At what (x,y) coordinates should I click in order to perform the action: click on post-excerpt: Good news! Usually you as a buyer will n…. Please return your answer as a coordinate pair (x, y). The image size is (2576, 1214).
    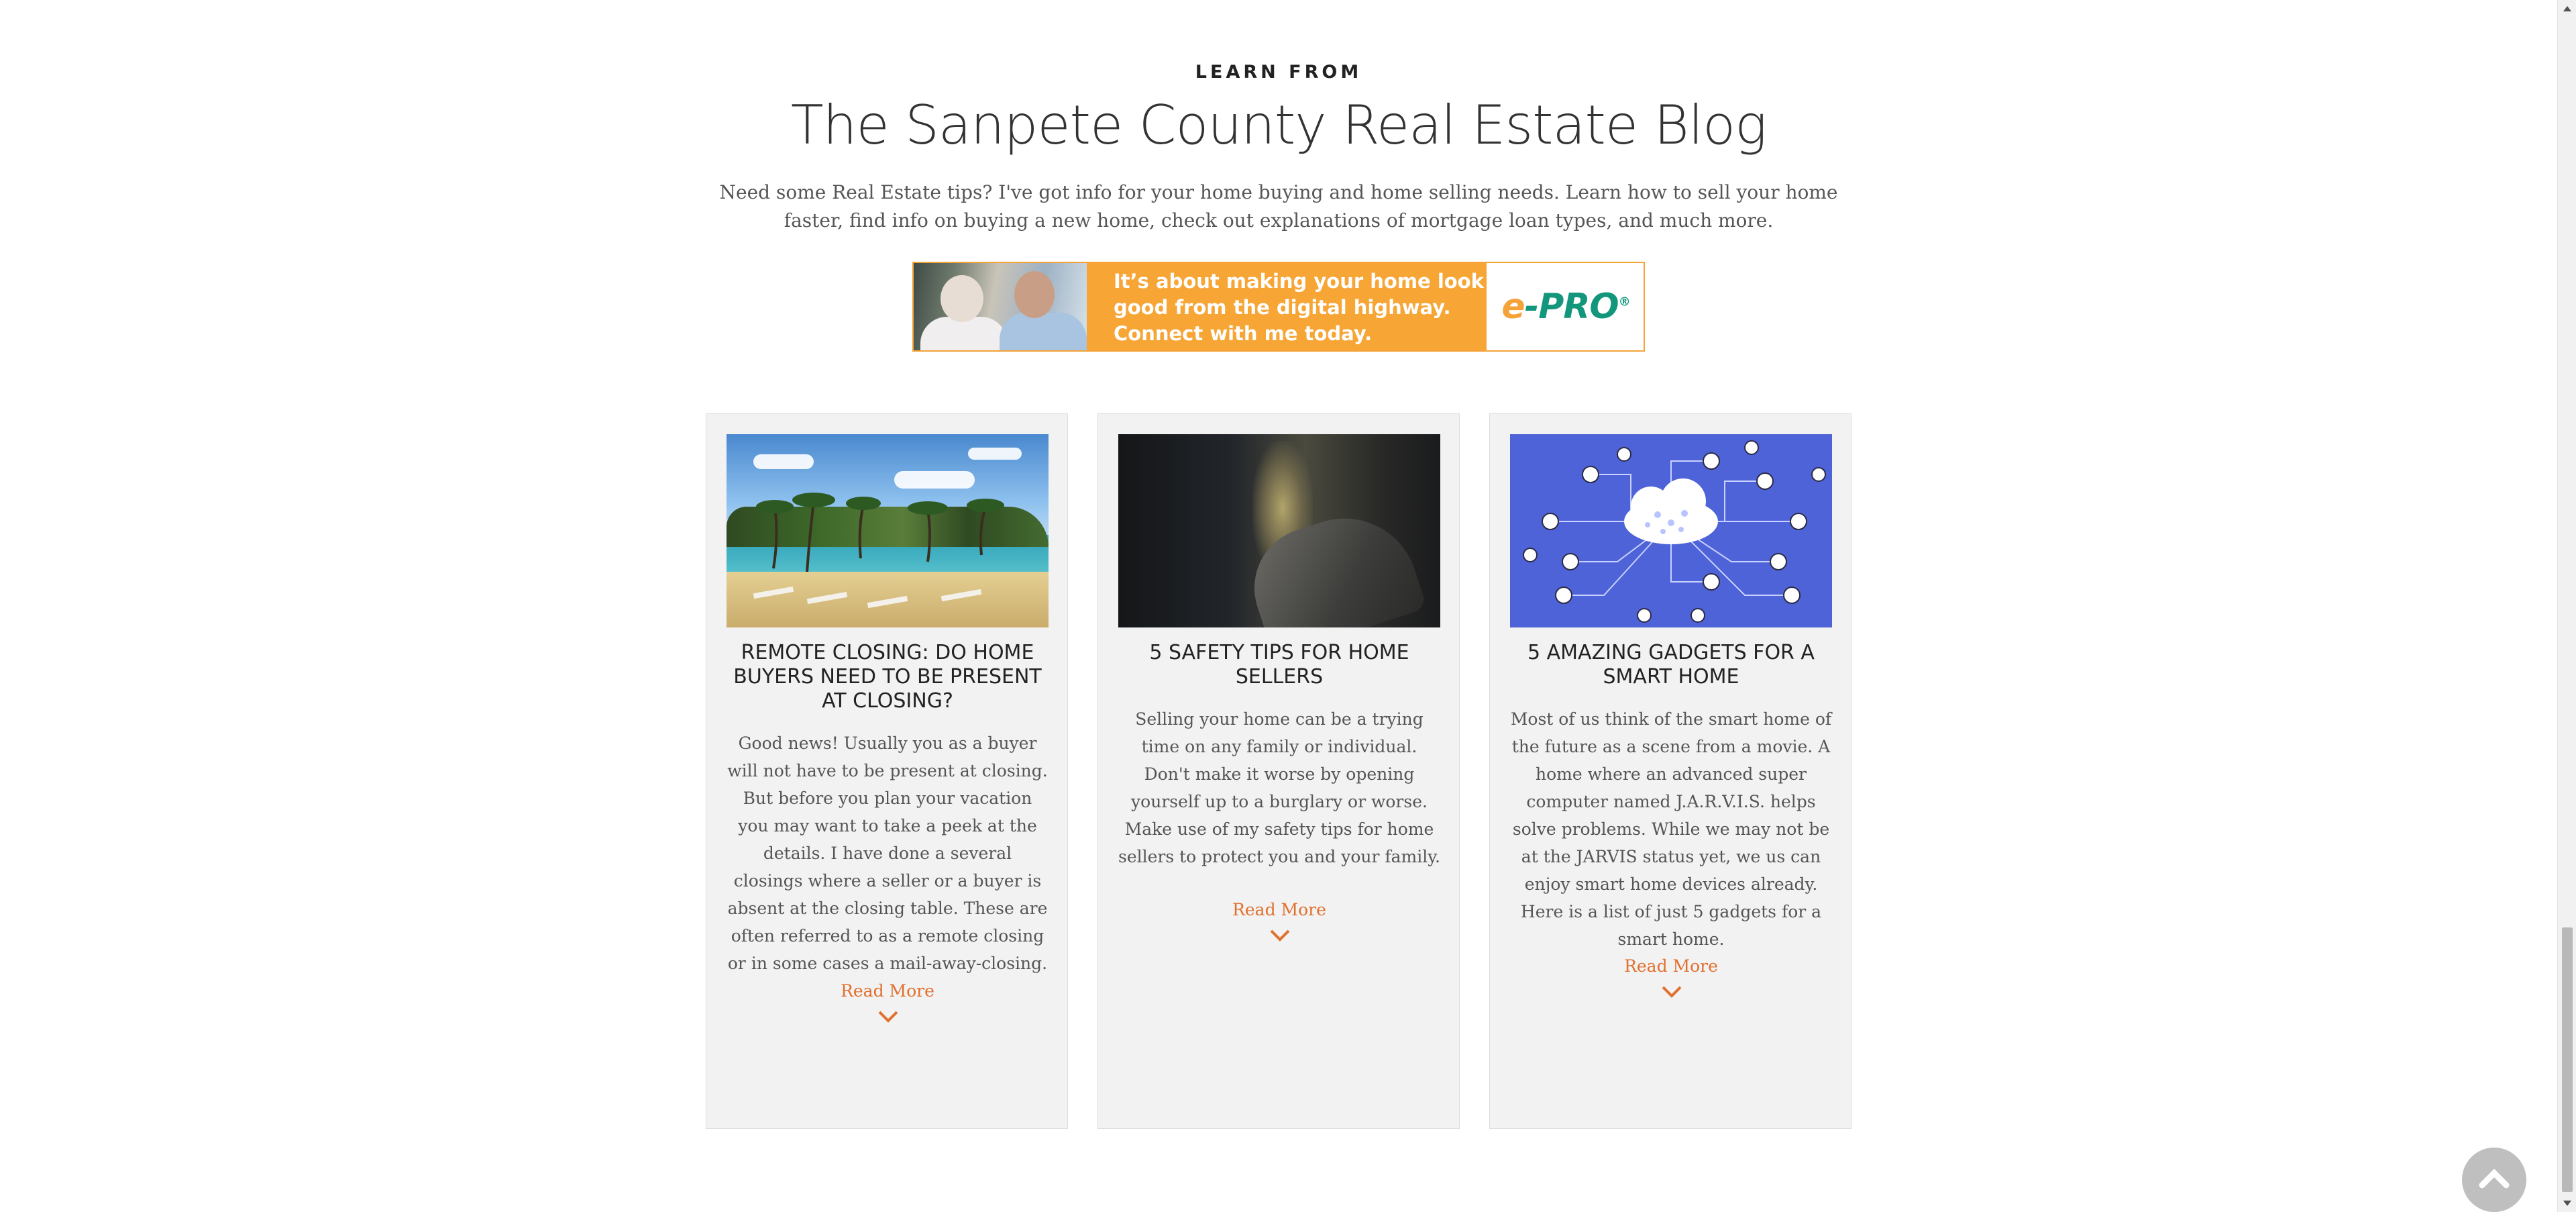
    Looking at the image, I should click on (887, 853).